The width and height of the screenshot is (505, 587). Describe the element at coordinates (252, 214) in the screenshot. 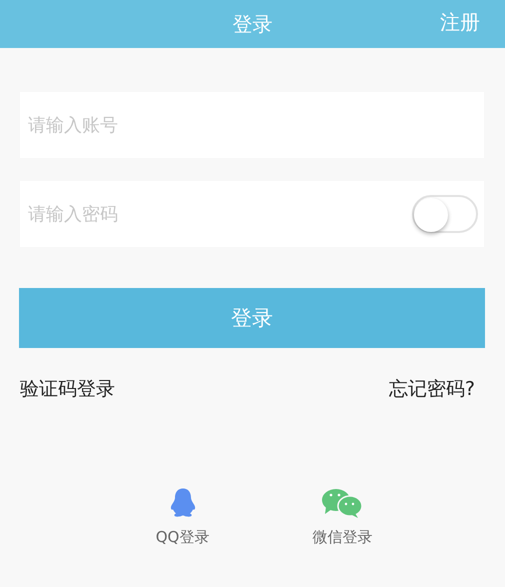

I see `password-field: 请输入密码` at that location.